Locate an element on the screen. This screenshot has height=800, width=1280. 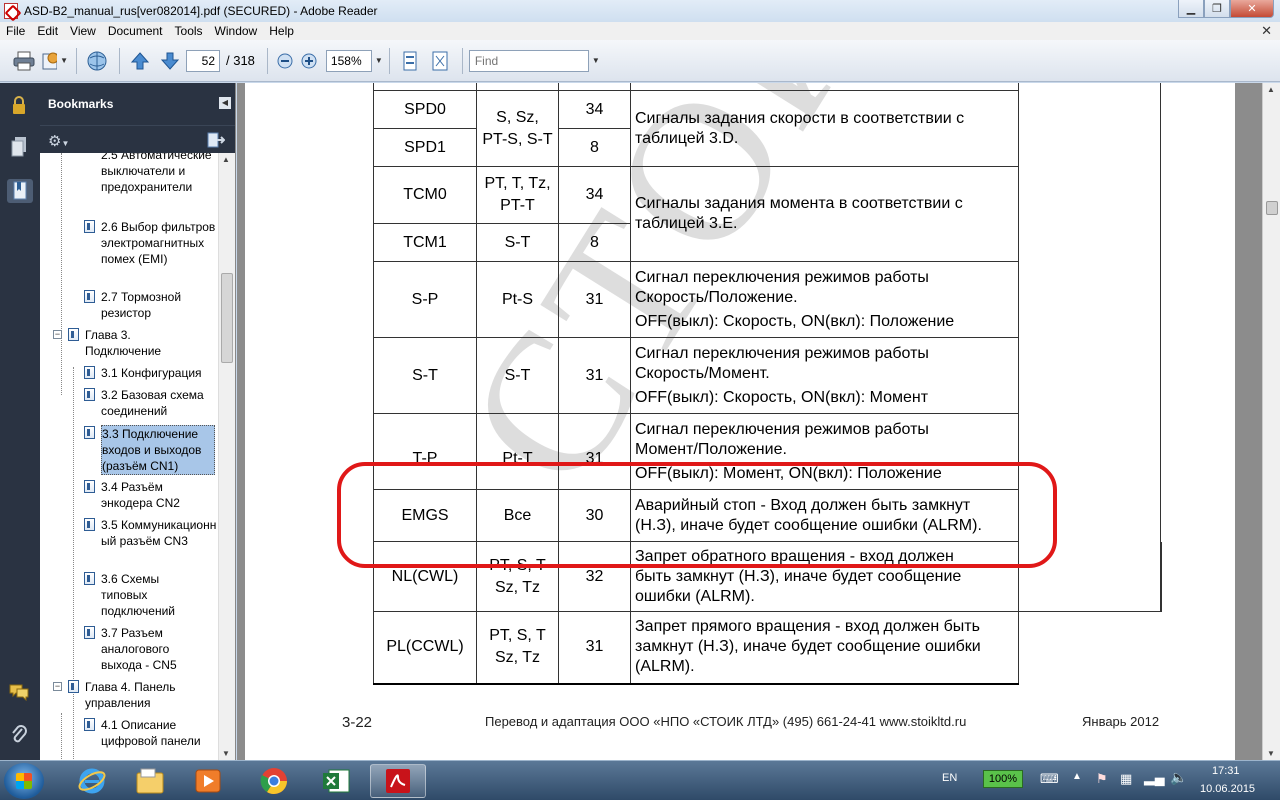
chrome-button is located at coordinates (274, 781).